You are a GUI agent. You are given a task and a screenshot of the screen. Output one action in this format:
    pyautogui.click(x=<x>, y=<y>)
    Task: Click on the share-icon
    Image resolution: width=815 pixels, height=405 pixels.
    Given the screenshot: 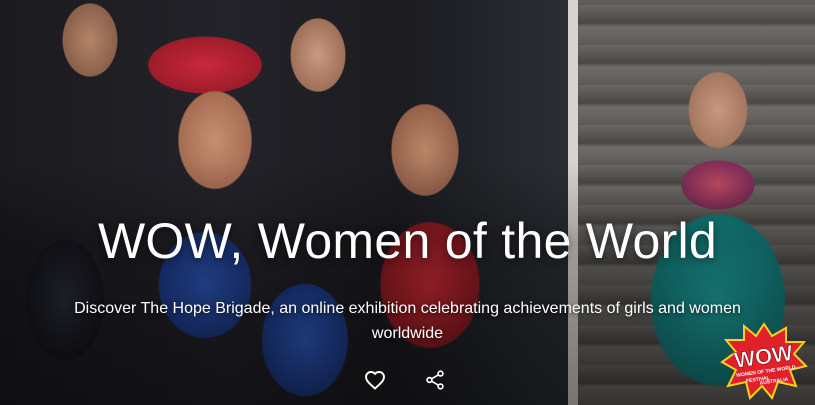 What is the action you would take?
    pyautogui.click(x=435, y=380)
    